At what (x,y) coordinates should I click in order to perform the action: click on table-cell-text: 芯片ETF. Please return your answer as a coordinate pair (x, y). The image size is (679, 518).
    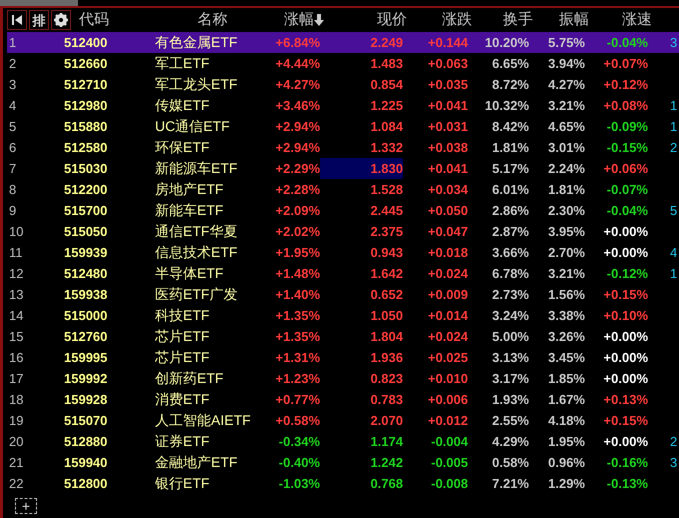
    Looking at the image, I should click on (182, 336).